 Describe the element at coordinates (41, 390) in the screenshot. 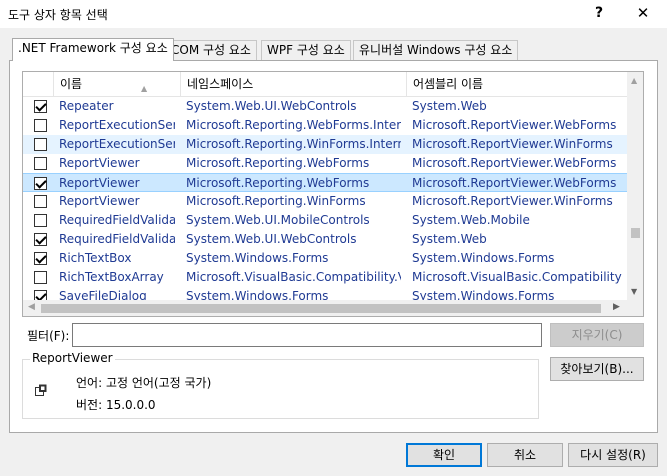

I see `component-icon` at that location.